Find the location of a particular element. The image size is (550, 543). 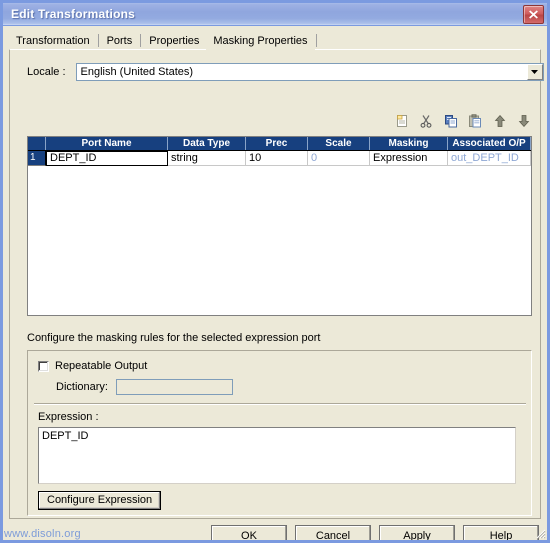

new-icon is located at coordinates (402, 121).